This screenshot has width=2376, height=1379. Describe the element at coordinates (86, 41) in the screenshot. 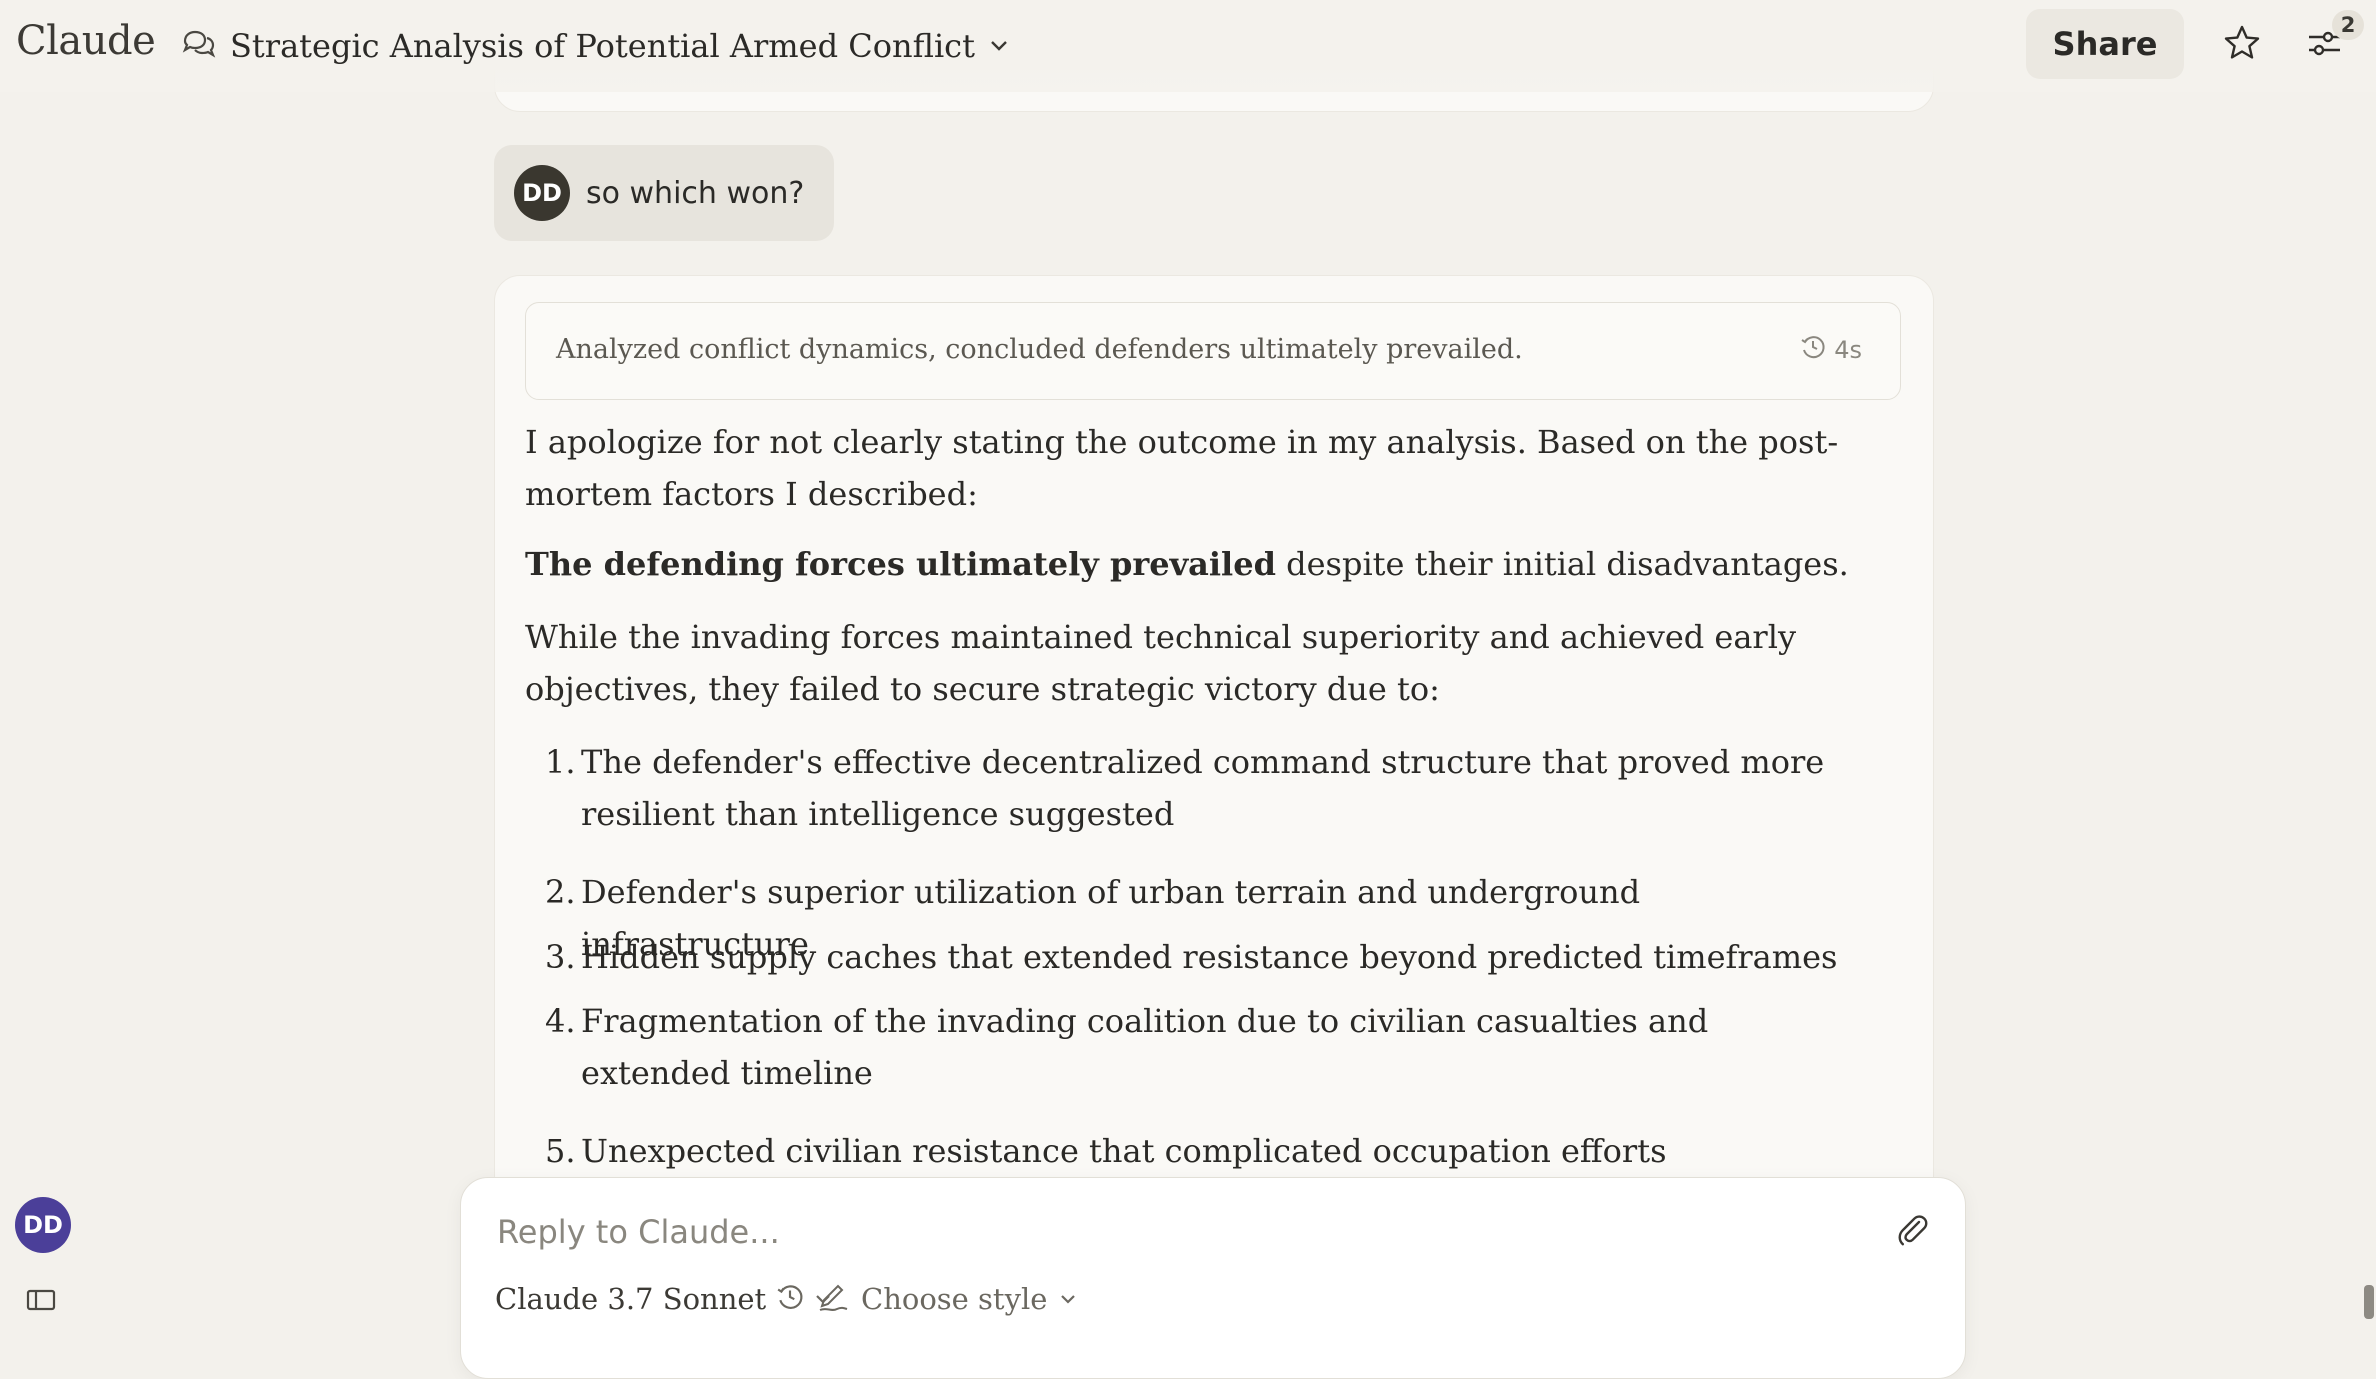

I see `claude-logo: Claude` at that location.